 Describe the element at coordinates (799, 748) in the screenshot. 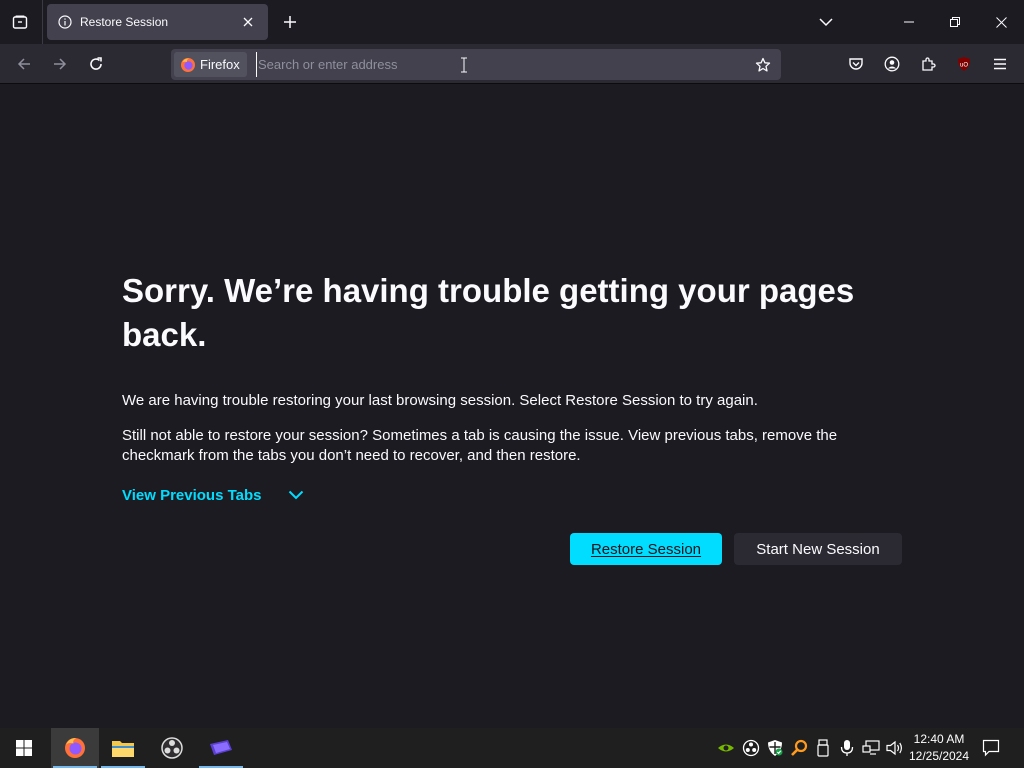

I see `search-tool-icon` at that location.